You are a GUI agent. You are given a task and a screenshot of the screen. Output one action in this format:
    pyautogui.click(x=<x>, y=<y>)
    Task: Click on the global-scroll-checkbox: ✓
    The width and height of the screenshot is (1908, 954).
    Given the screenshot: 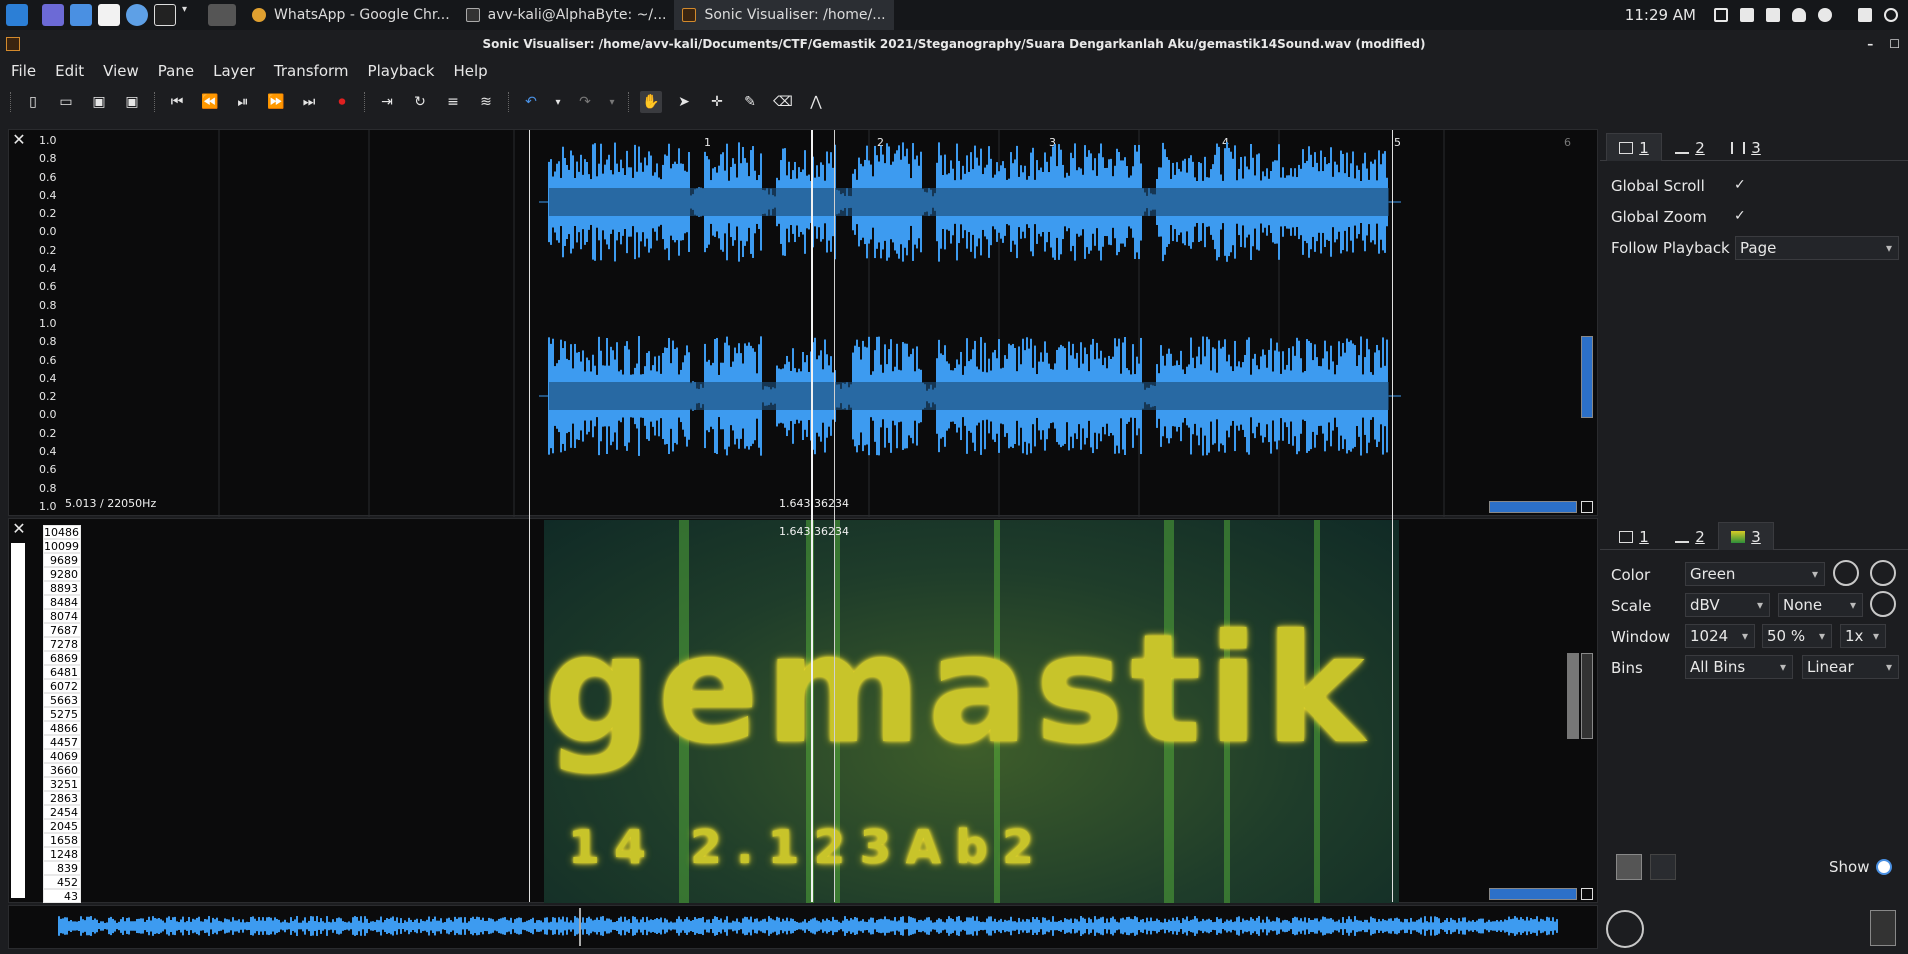 What is the action you would take?
    pyautogui.click(x=1740, y=185)
    